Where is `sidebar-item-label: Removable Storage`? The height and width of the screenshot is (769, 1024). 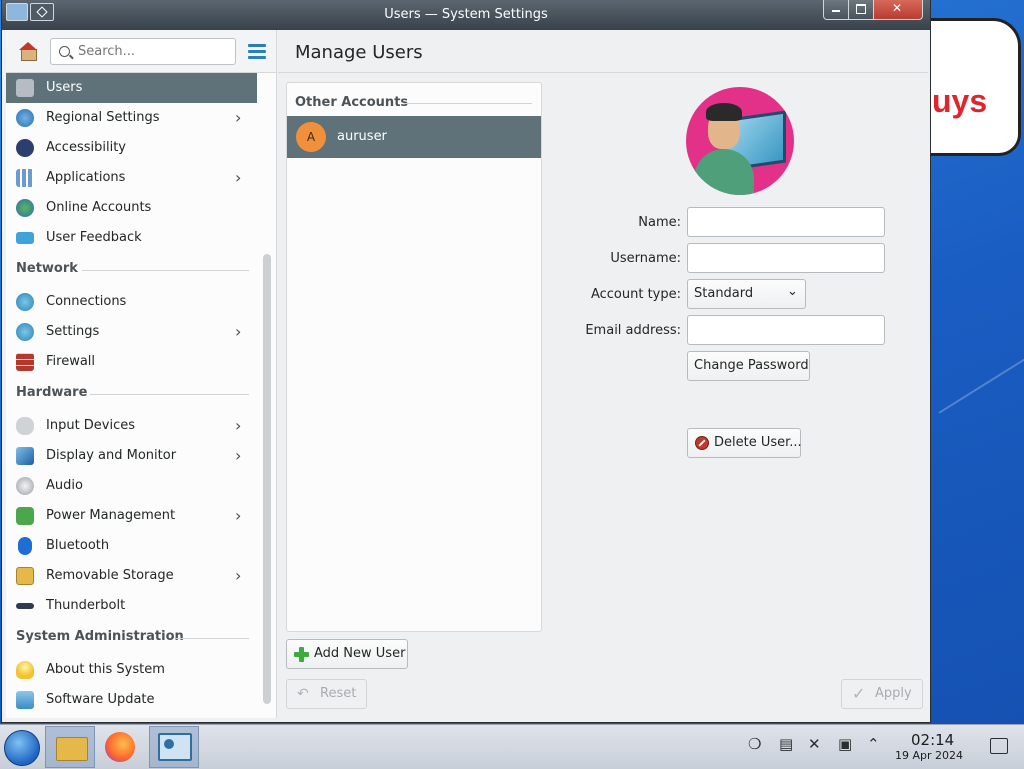
sidebar-item-label: Removable Storage is located at coordinates (110, 575).